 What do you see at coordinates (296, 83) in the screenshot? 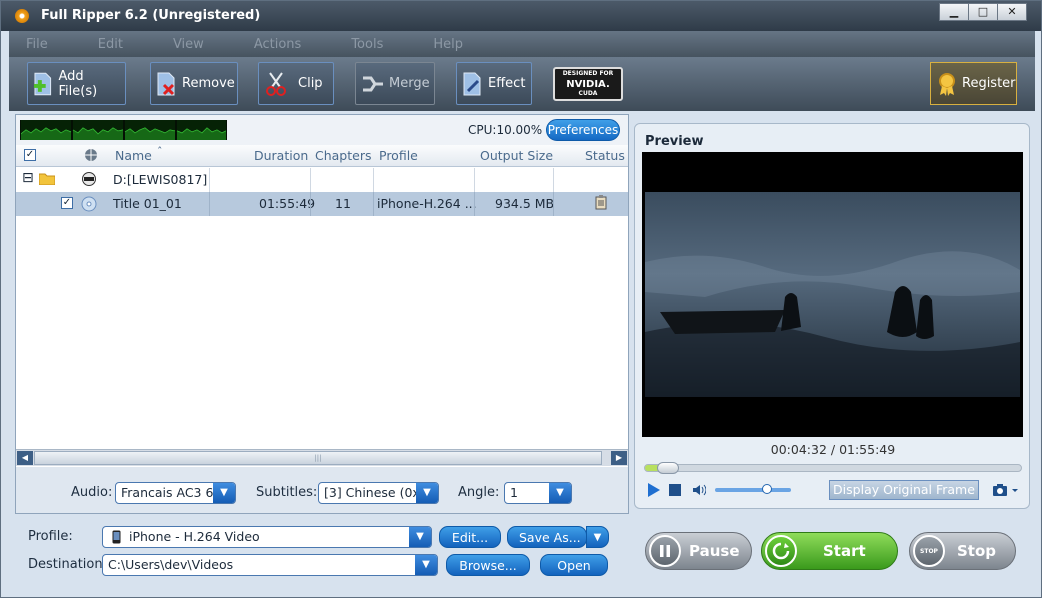
I see `clip-button: Clip` at bounding box center [296, 83].